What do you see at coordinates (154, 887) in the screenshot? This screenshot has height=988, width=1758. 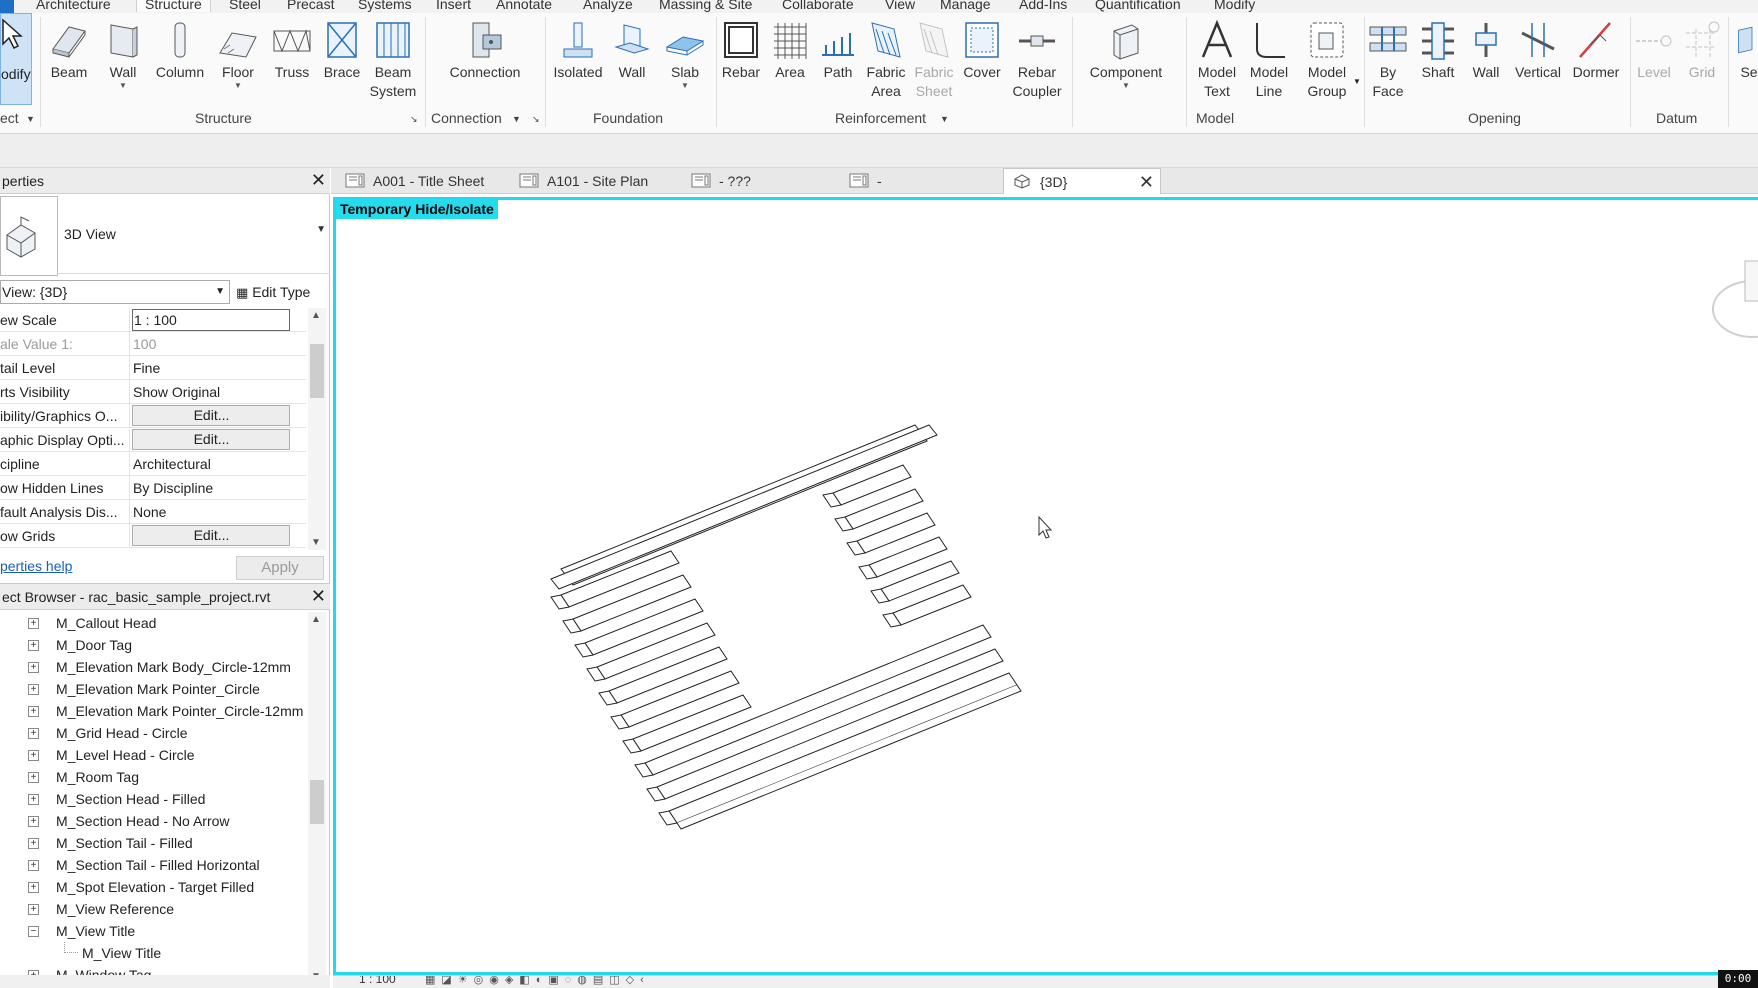 I see `tree-item: + M_Spot Elevation - Target Filled` at bounding box center [154, 887].